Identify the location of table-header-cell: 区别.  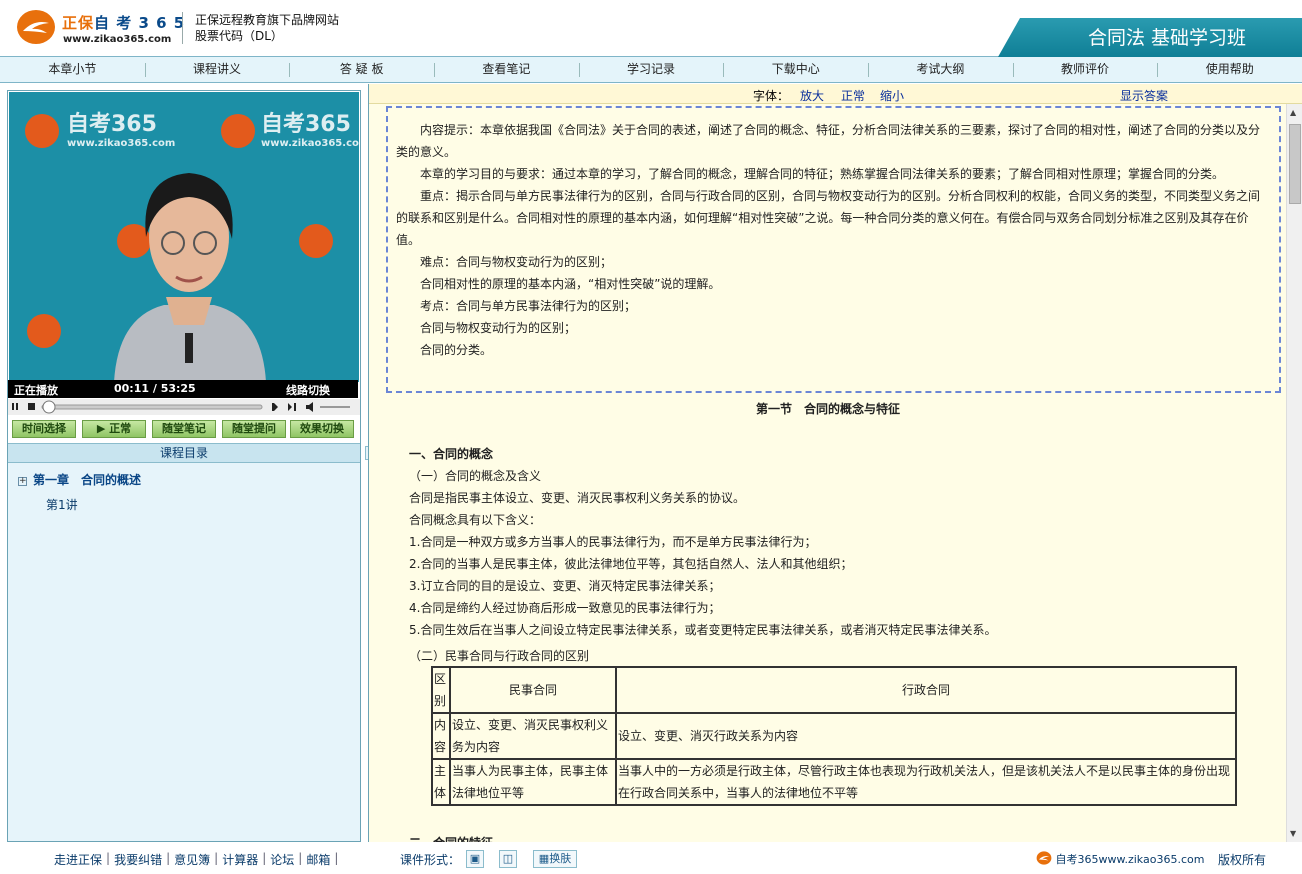
(441, 690).